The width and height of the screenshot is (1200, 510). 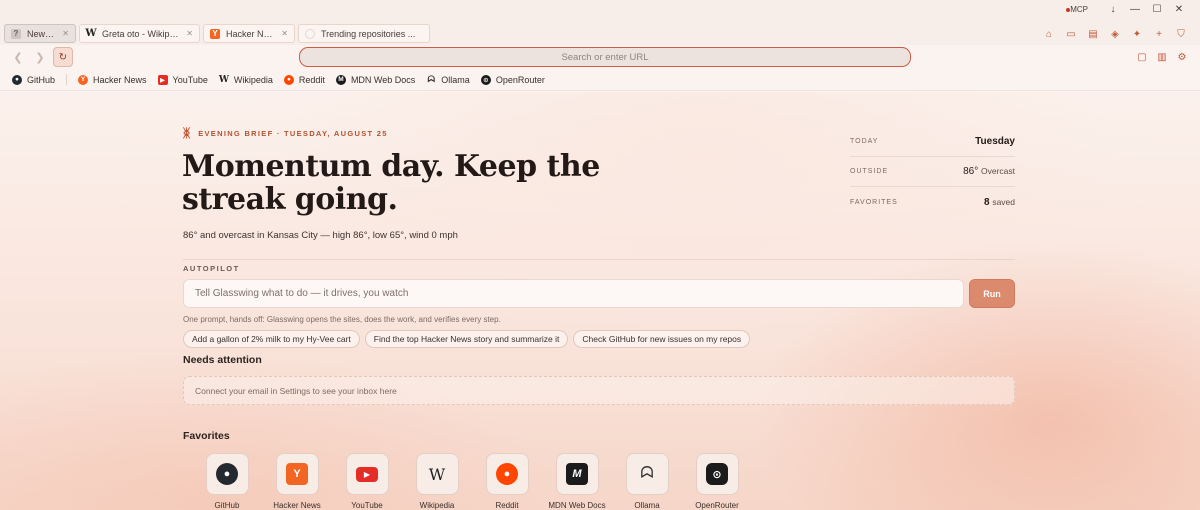 I want to click on favorite-ollama: ᗣ Ollama, so click(x=647, y=481).